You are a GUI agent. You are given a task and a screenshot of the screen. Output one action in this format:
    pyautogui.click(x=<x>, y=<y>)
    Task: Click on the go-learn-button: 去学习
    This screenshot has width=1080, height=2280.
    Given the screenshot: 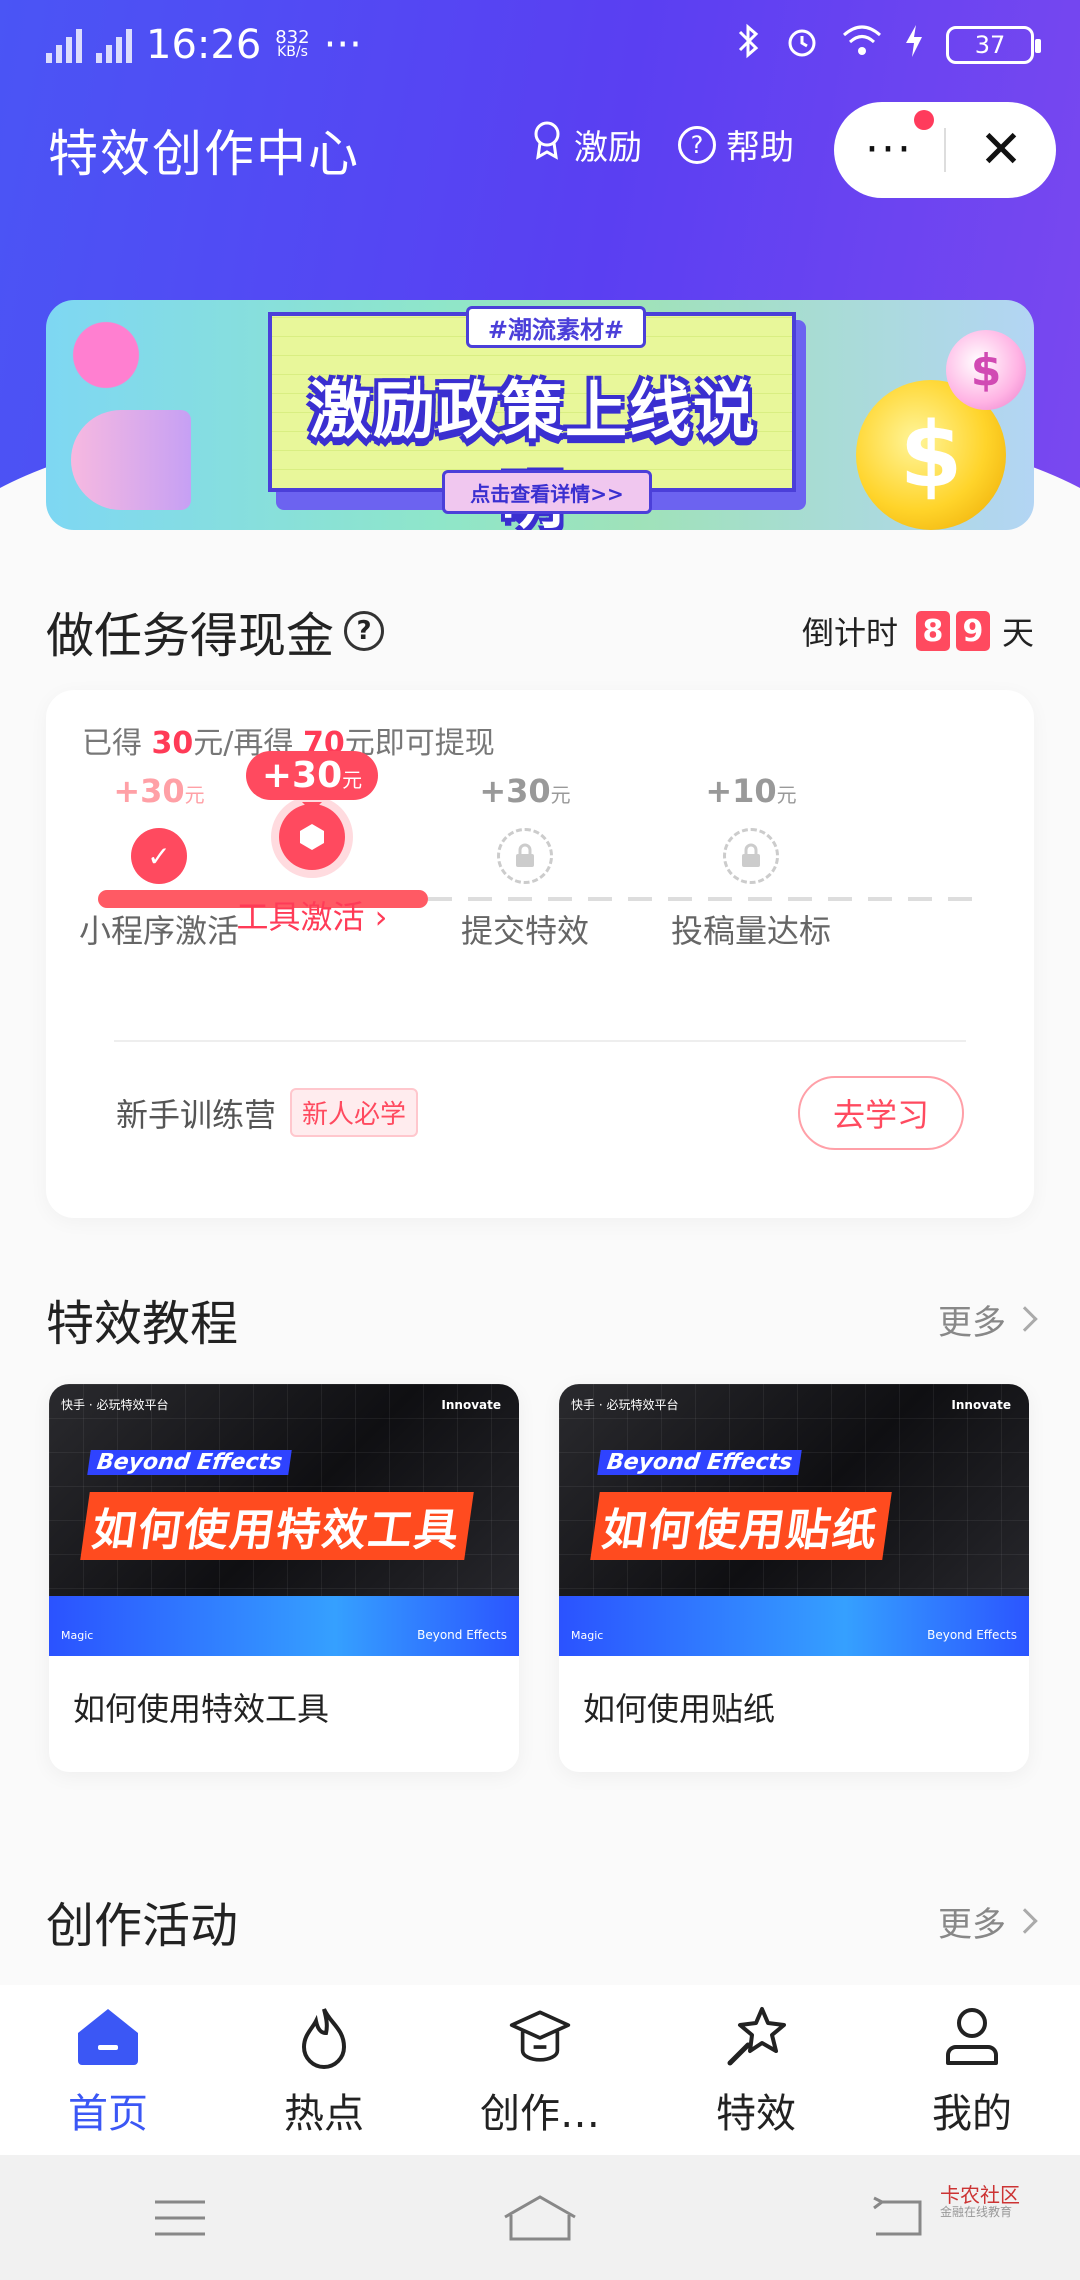 What is the action you would take?
    pyautogui.click(x=881, y=1113)
    